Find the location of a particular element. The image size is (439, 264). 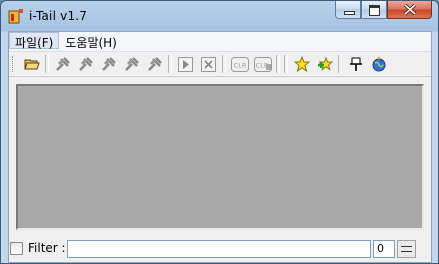

menu-bar: 파일(F) 도움말(H) is located at coordinates (220, 42).